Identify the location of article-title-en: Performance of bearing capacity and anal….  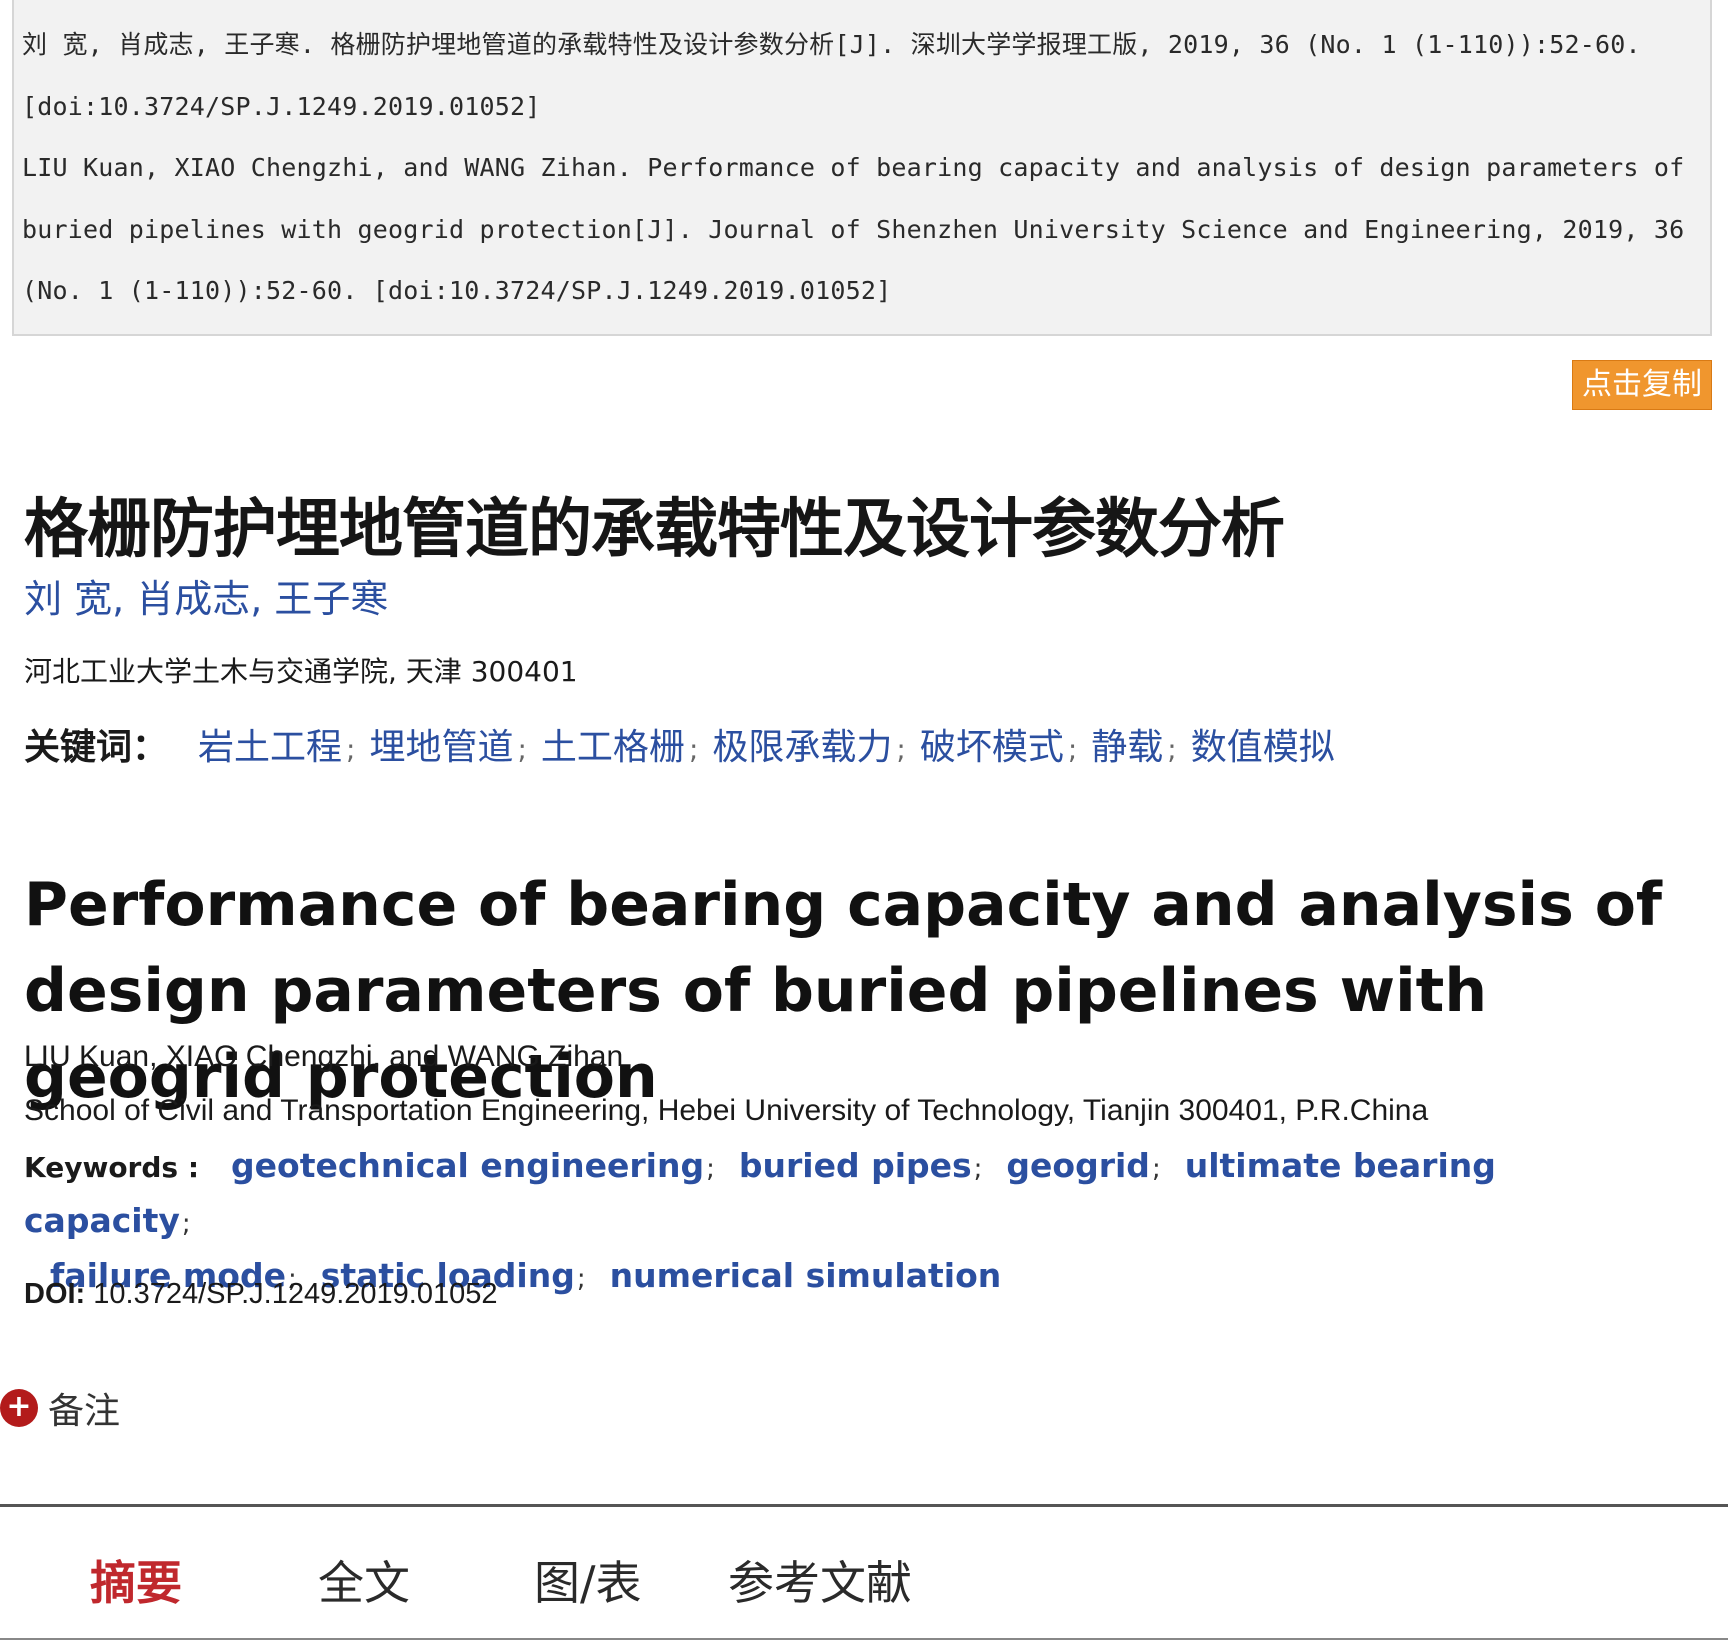
(843, 991).